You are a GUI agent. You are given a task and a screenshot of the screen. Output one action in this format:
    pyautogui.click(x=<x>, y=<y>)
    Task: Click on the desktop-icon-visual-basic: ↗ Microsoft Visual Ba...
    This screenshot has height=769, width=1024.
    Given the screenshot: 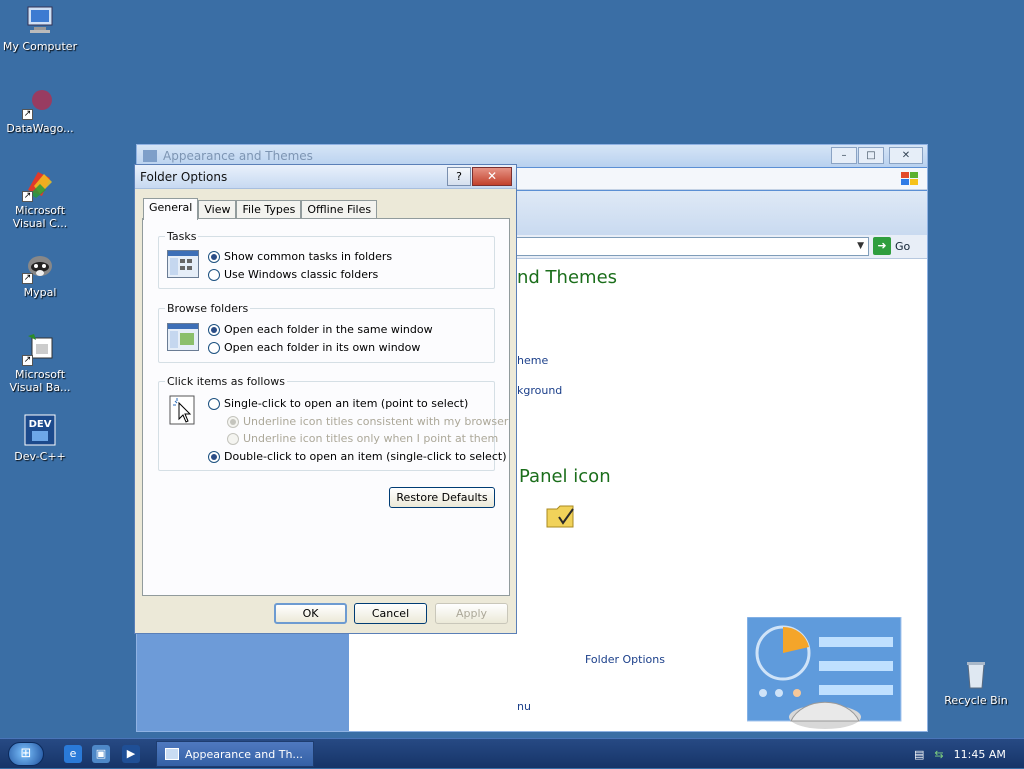 What is the action you would take?
    pyautogui.click(x=40, y=363)
    